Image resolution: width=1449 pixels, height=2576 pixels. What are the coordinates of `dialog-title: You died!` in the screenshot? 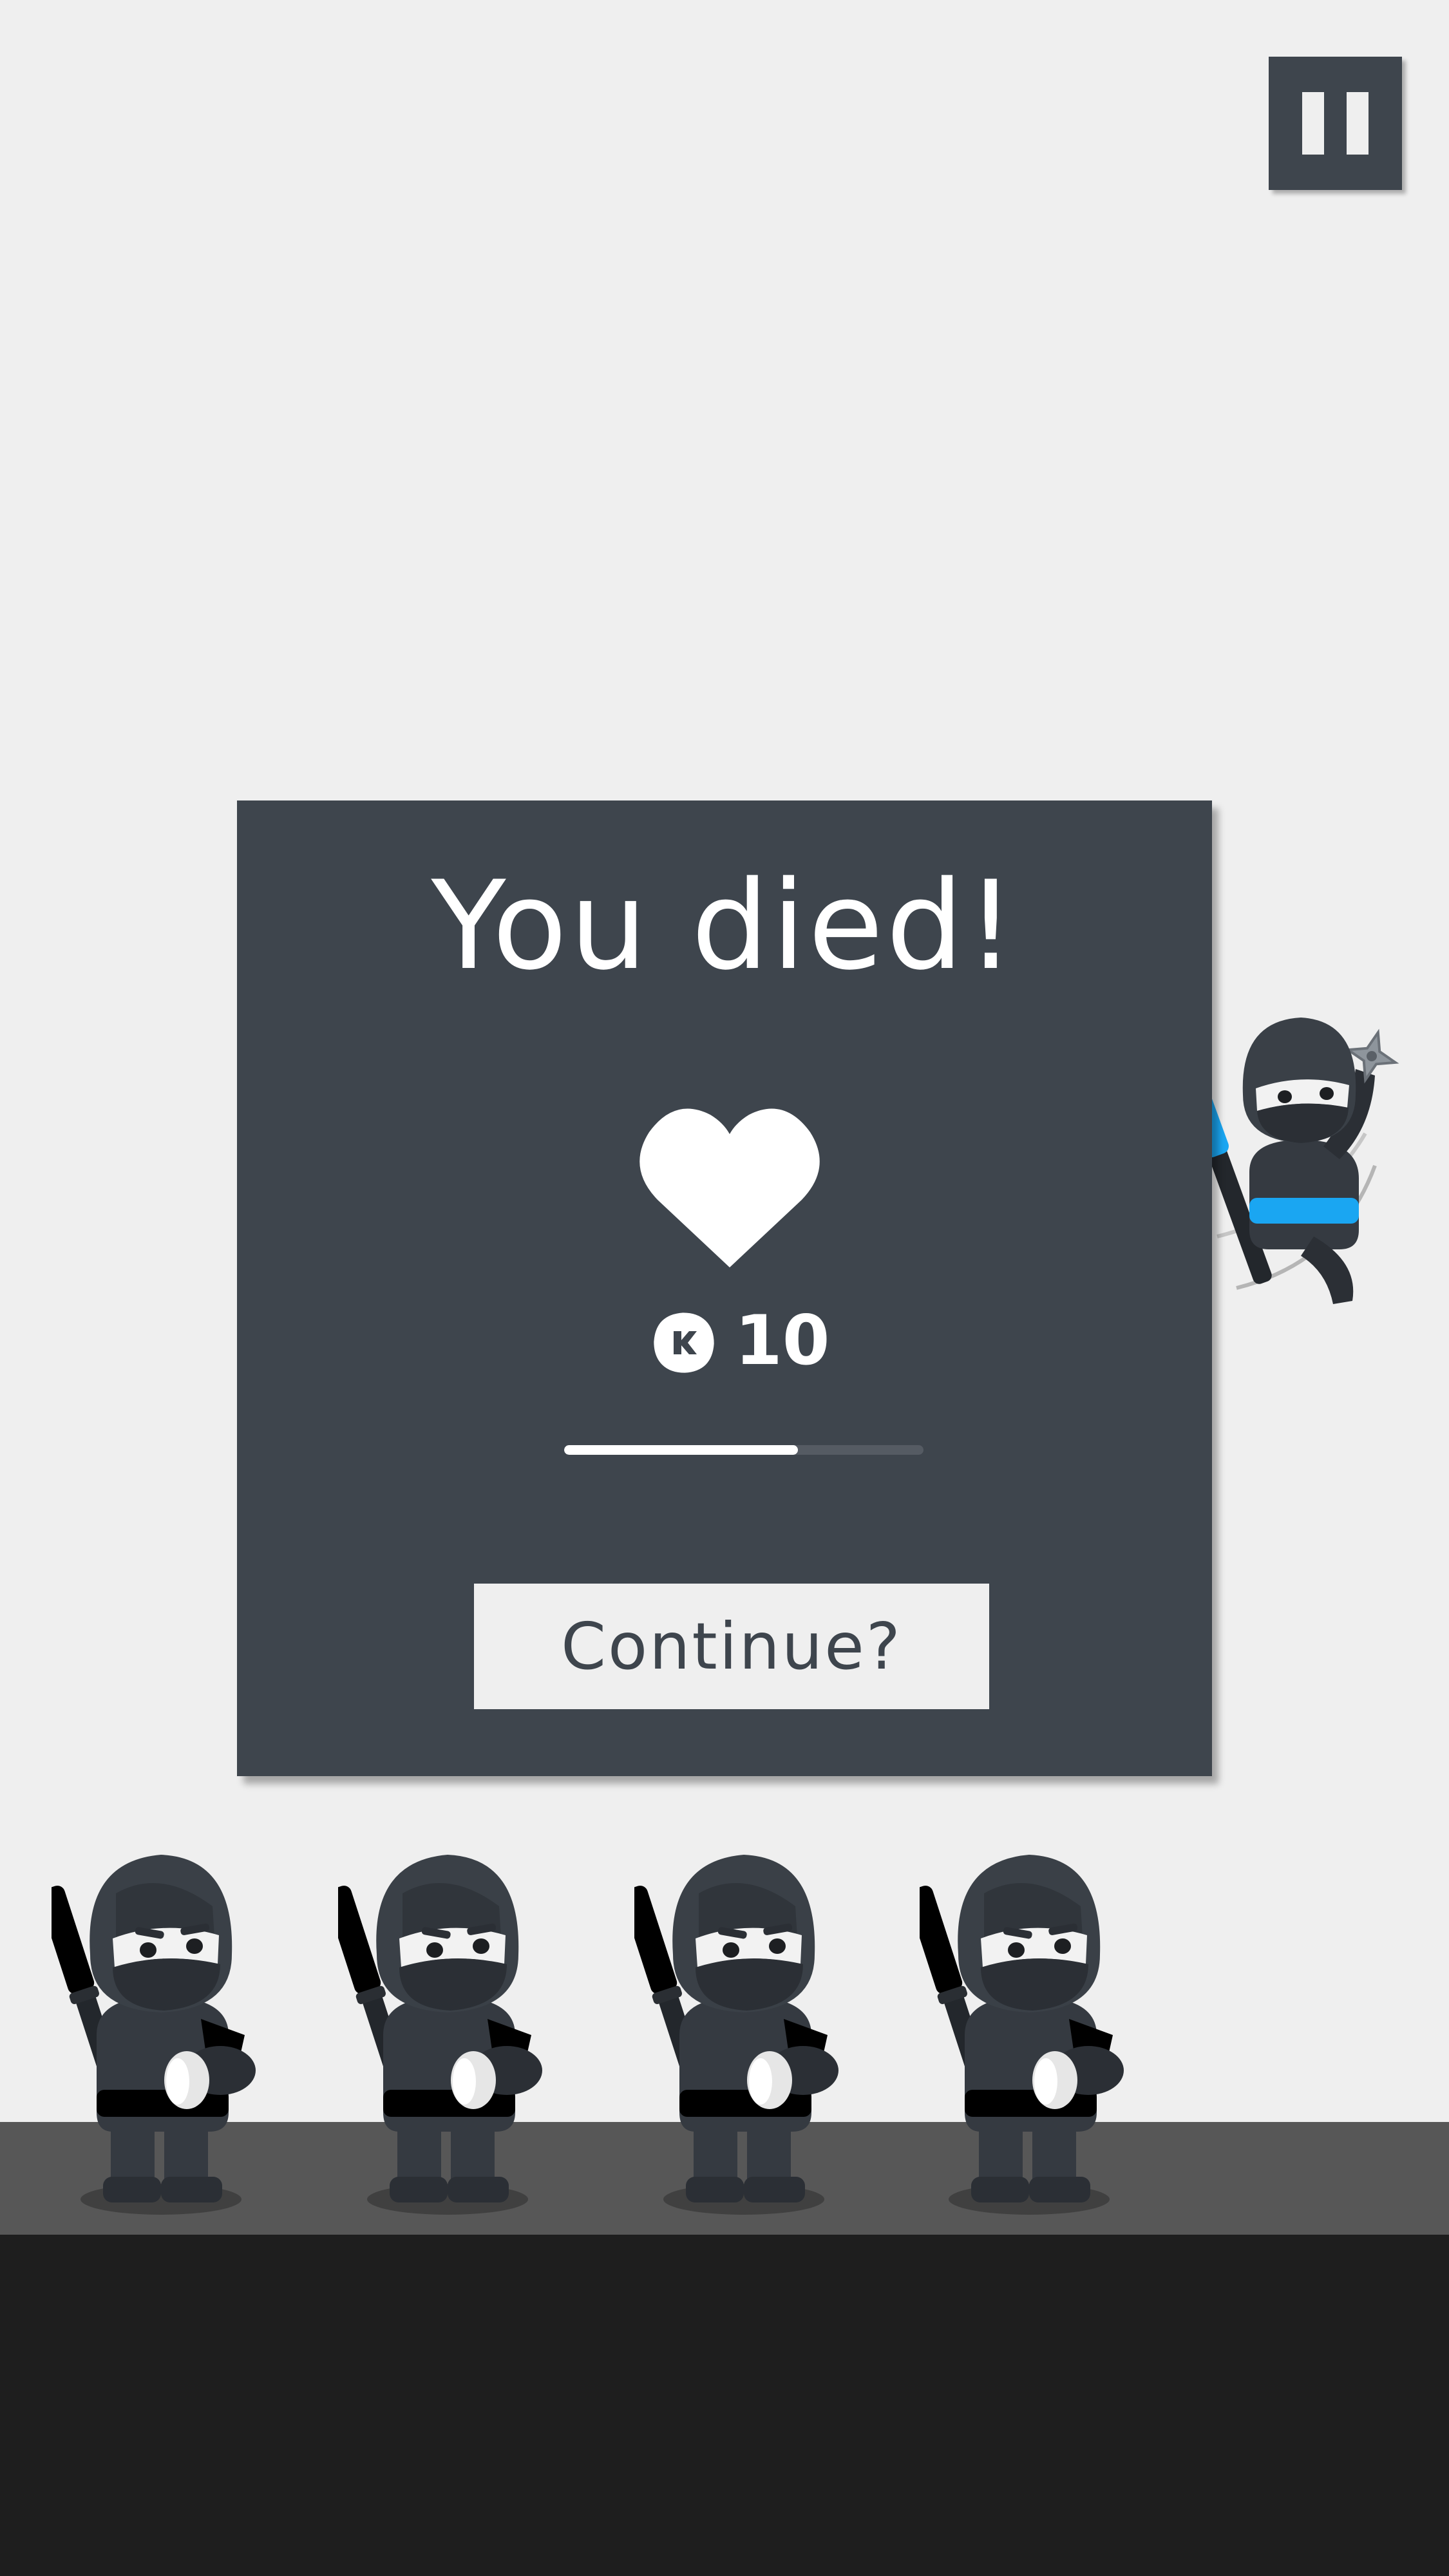 It's located at (724, 926).